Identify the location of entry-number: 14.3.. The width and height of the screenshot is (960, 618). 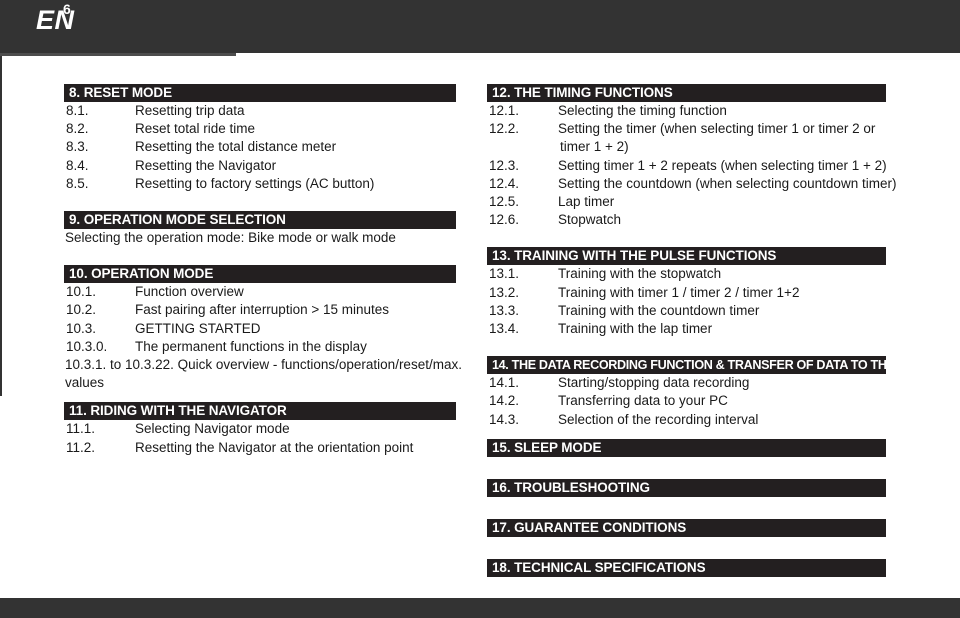
(504, 419).